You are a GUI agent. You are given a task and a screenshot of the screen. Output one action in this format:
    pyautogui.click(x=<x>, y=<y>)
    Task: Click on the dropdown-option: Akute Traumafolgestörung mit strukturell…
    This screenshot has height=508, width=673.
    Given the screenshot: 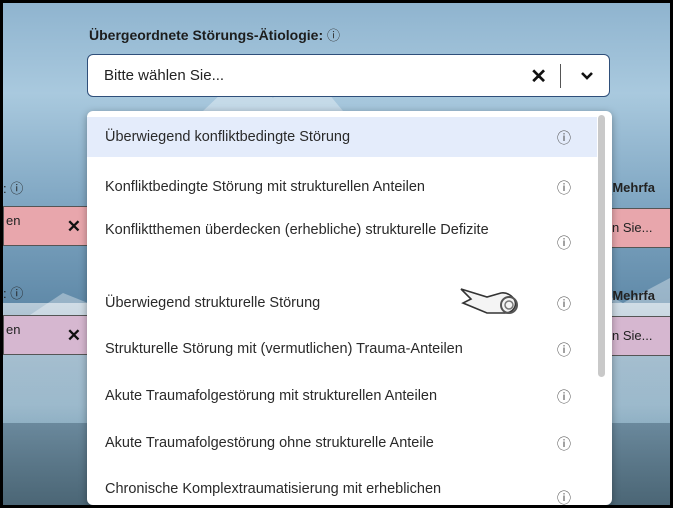 What is the action you would take?
    pyautogui.click(x=342, y=396)
    